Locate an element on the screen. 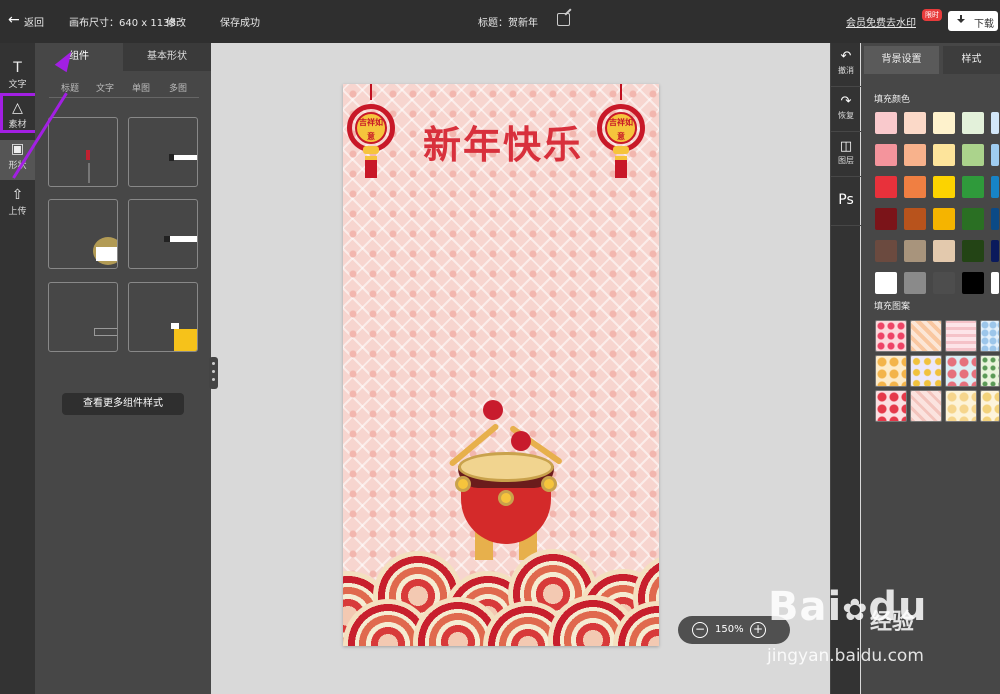 The width and height of the screenshot is (1000, 694). back-arrow-icon: ← is located at coordinates (14, 20).